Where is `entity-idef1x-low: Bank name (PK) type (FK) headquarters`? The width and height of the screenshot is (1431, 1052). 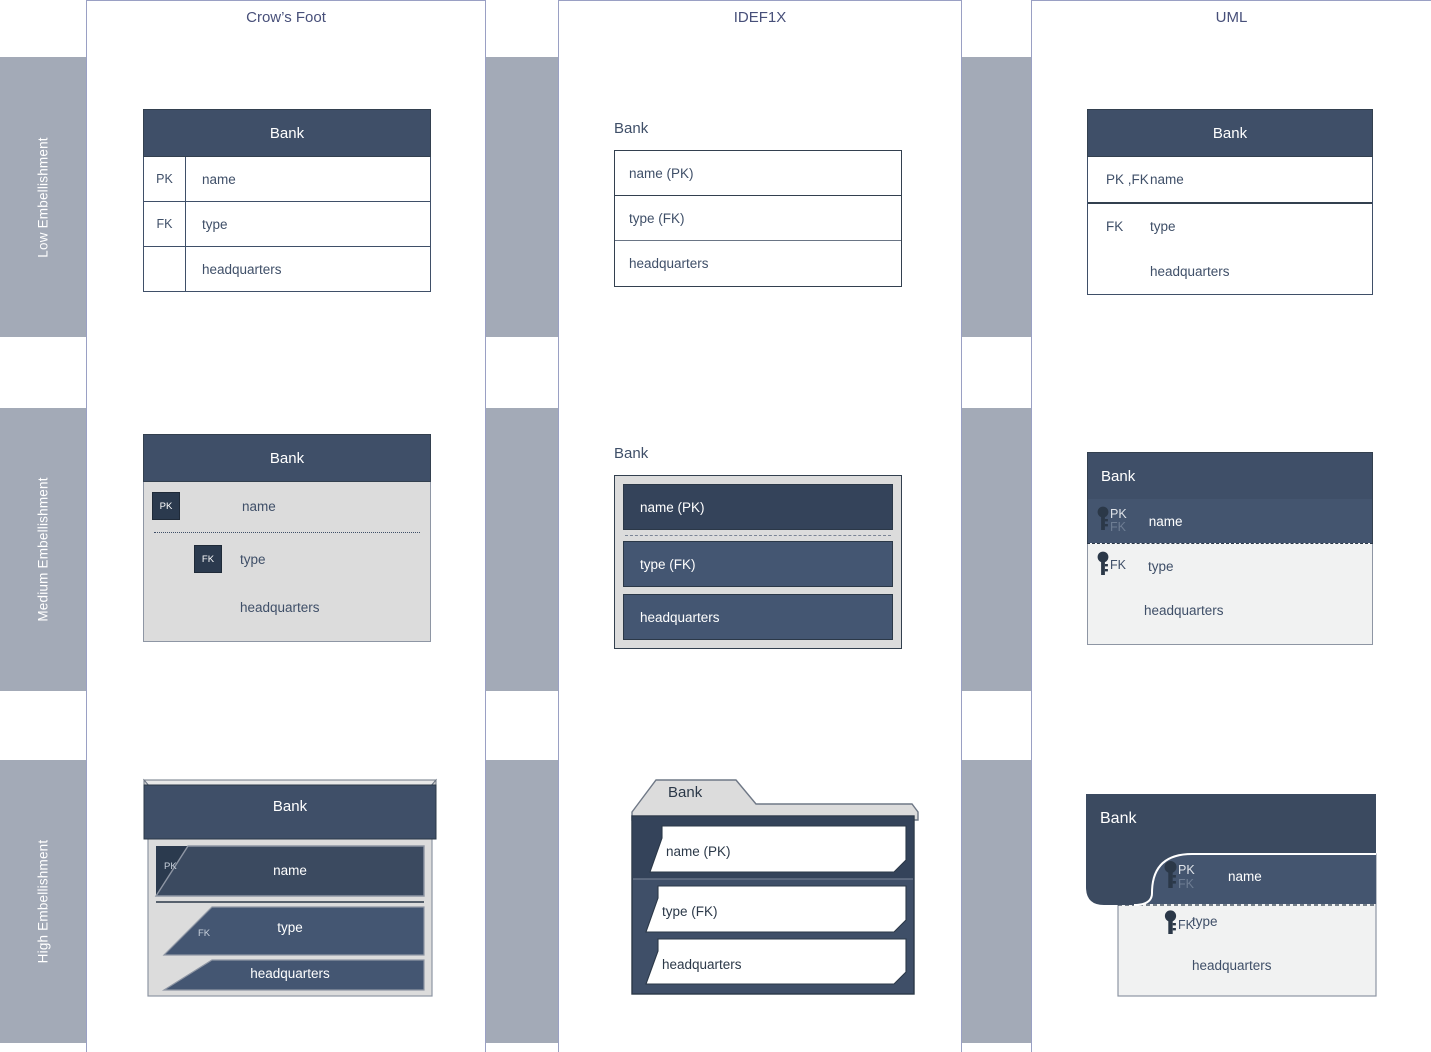 entity-idef1x-low: Bank name (PK) type (FK) headquarters is located at coordinates (758, 203).